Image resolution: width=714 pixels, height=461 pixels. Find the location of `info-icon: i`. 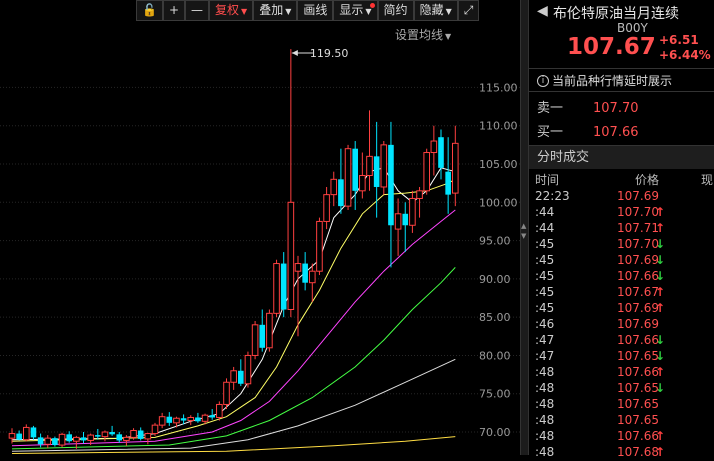

info-icon: i is located at coordinates (543, 81).